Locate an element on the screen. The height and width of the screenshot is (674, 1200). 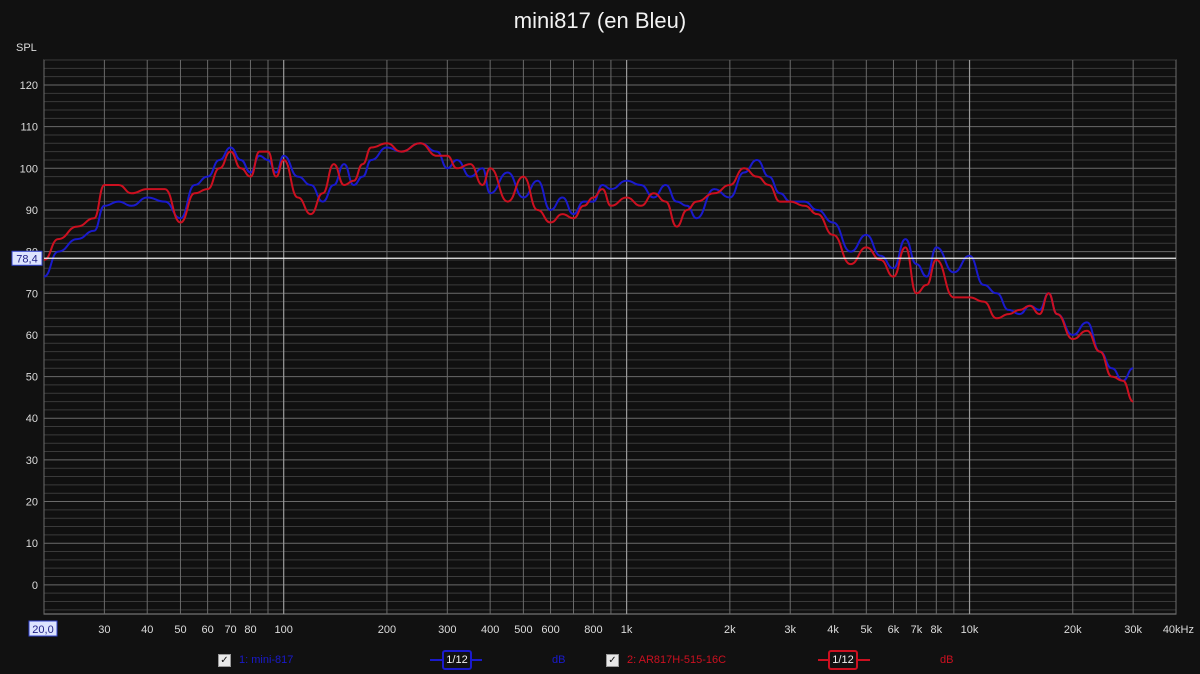
series2-label: 2: AR817H-515-16C is located at coordinates (677, 660).